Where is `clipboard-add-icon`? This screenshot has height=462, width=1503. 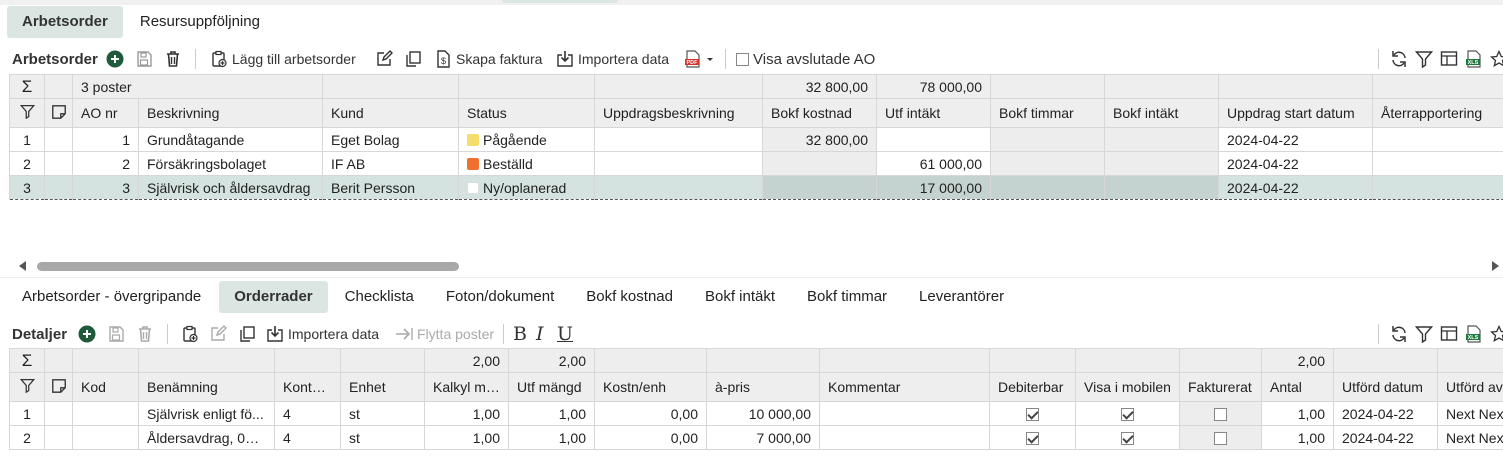 clipboard-add-icon is located at coordinates (190, 334).